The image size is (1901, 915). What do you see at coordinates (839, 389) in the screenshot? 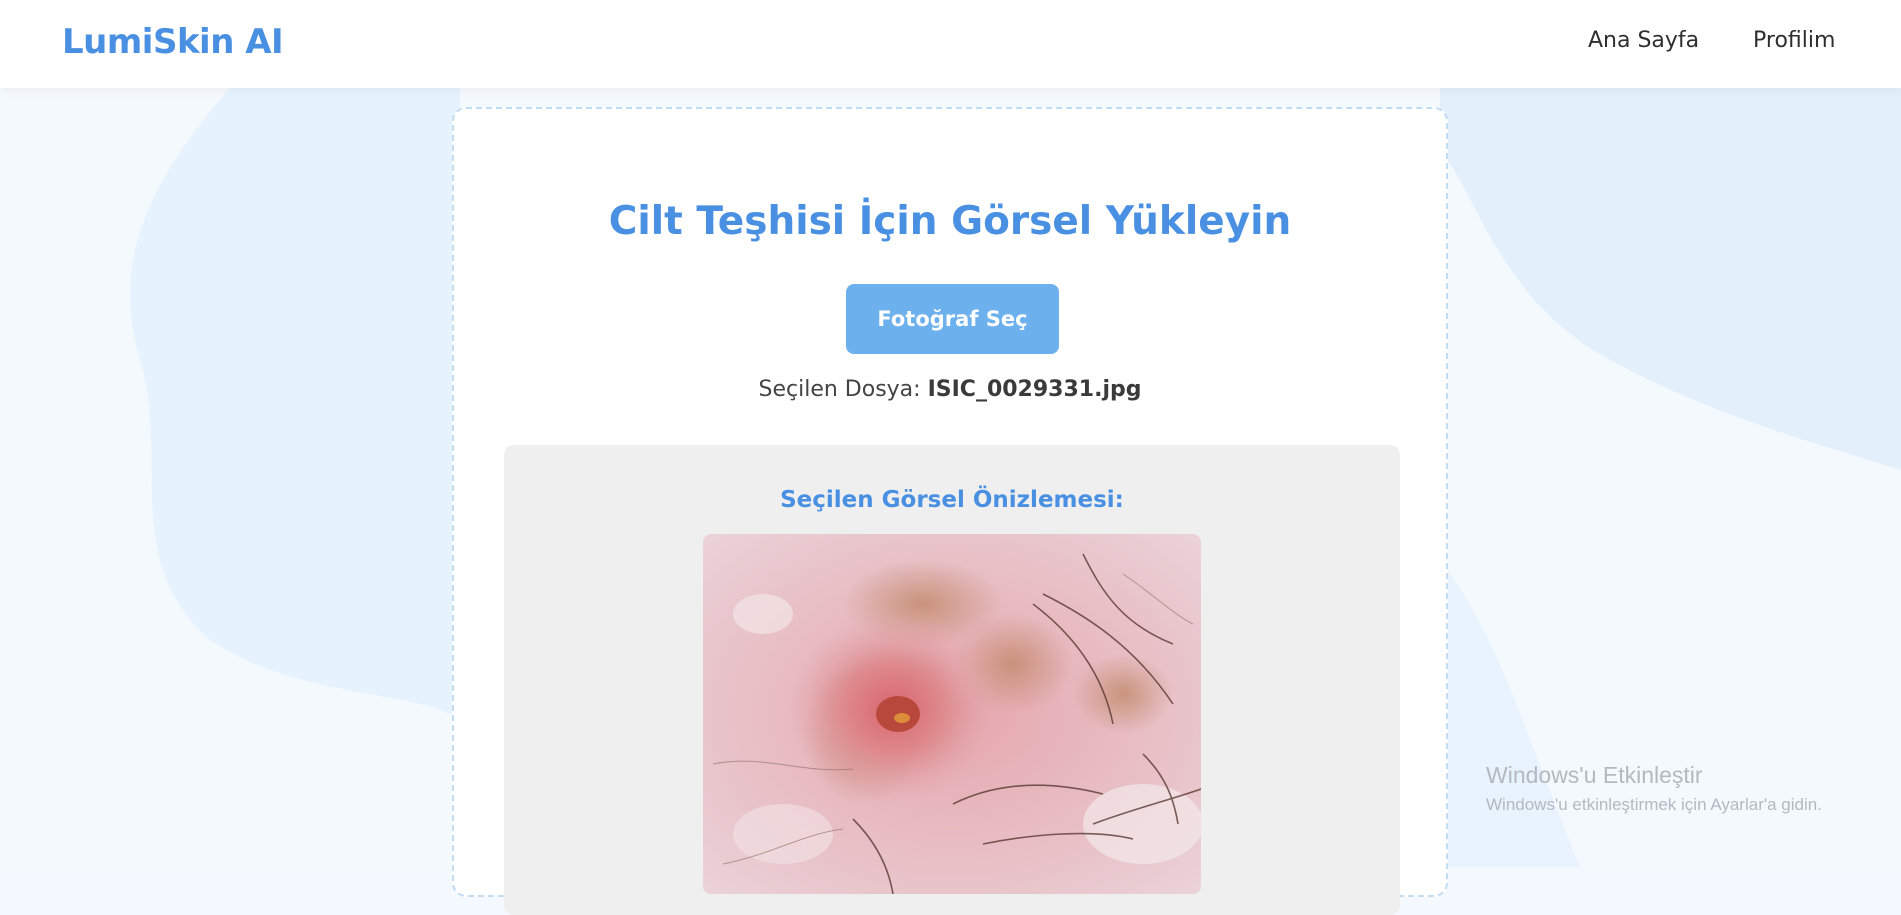
I see `selected-file-label: Seçilen Dosya:` at bounding box center [839, 389].